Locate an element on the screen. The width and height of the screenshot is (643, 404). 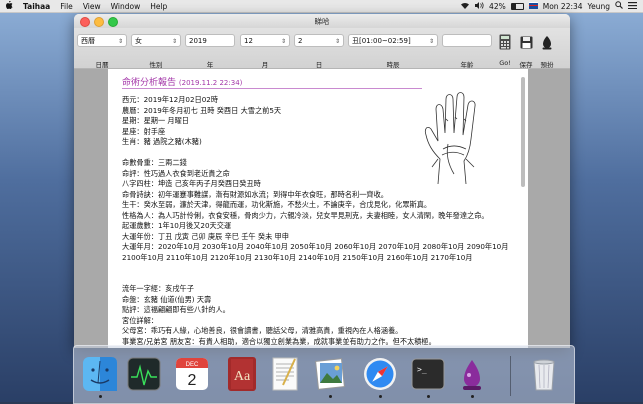
menu-view: View is located at coordinates (92, 6).